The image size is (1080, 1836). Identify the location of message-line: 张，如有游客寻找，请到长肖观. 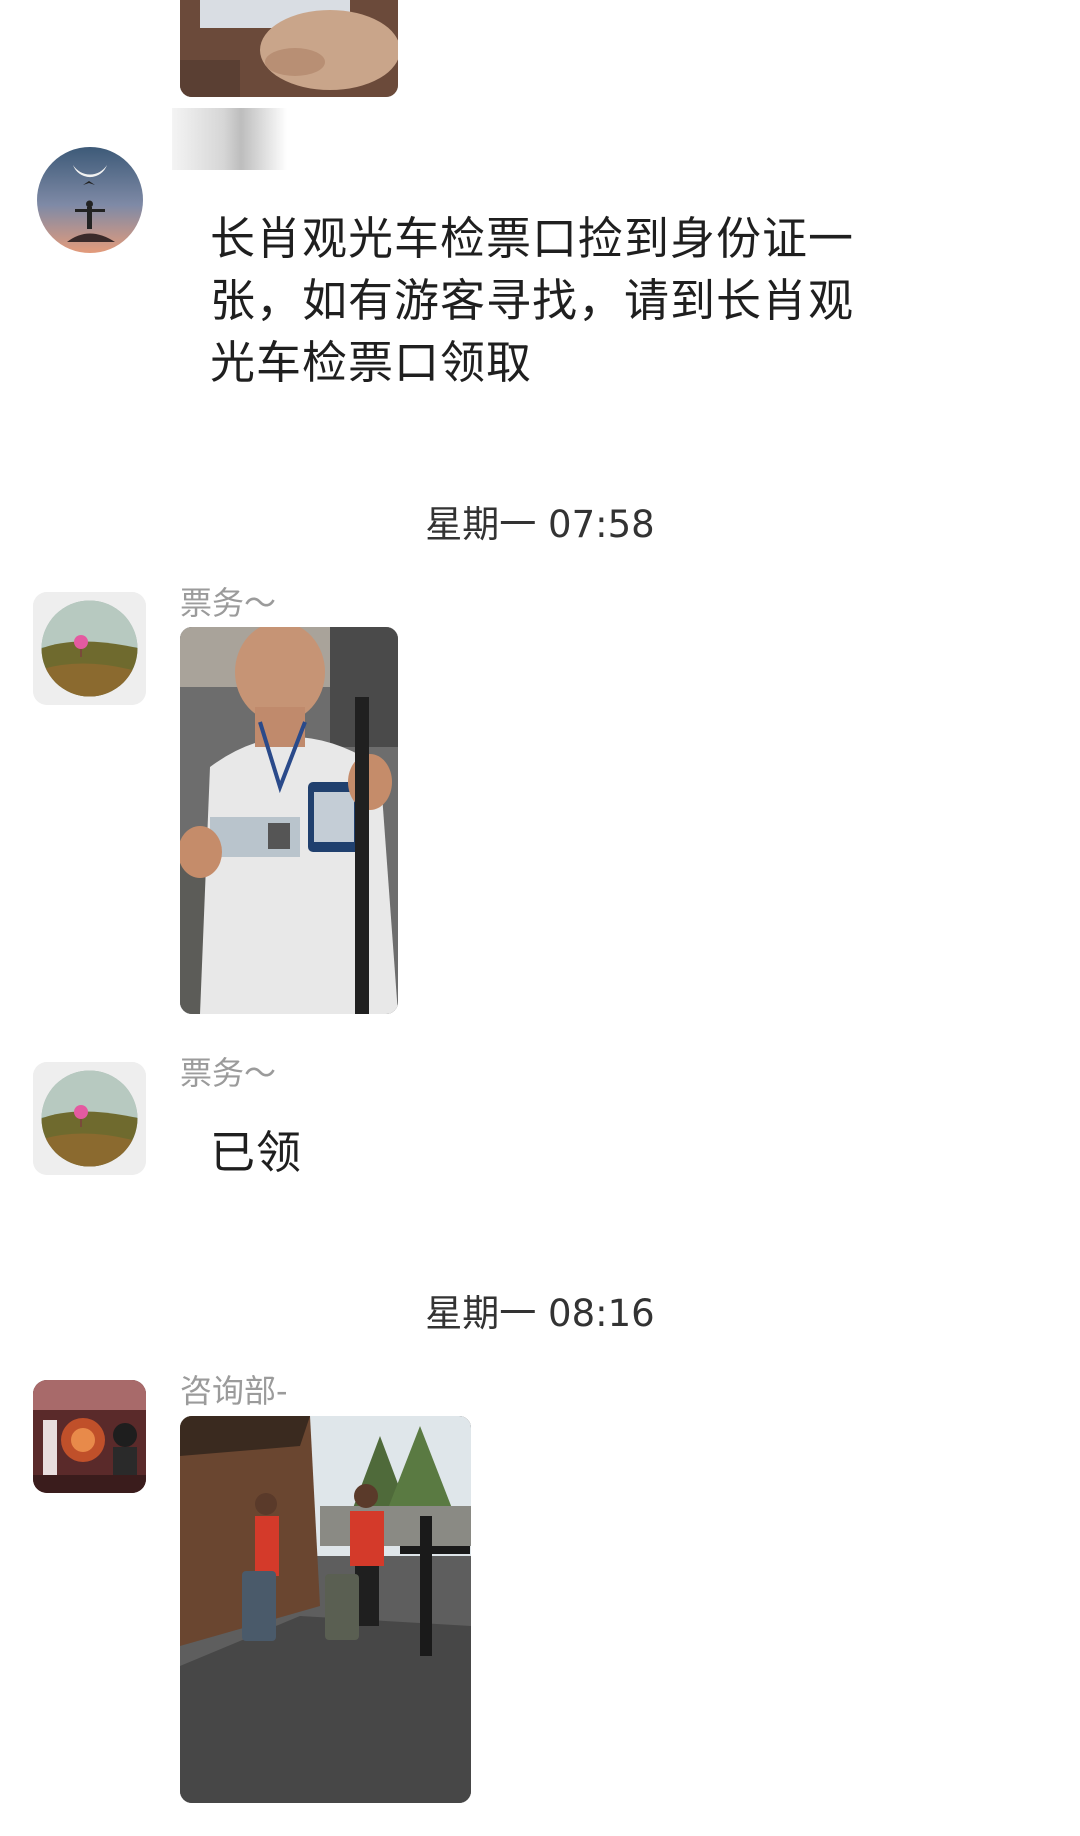
(532, 300).